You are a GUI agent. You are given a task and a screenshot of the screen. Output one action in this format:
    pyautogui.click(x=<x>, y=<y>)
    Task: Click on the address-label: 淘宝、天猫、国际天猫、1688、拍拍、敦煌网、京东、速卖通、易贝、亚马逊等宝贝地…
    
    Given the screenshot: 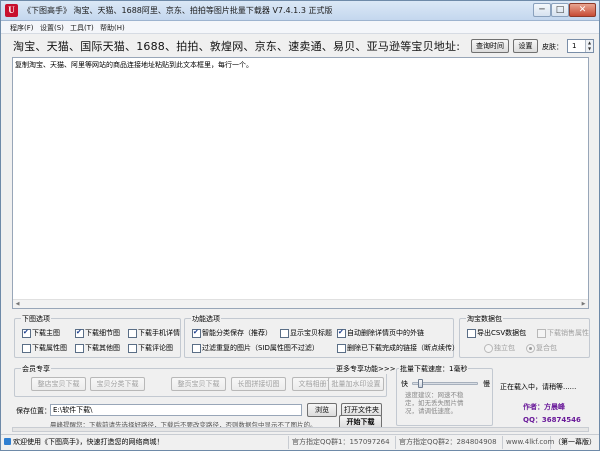 What is the action you would take?
    pyautogui.click(x=237, y=46)
    